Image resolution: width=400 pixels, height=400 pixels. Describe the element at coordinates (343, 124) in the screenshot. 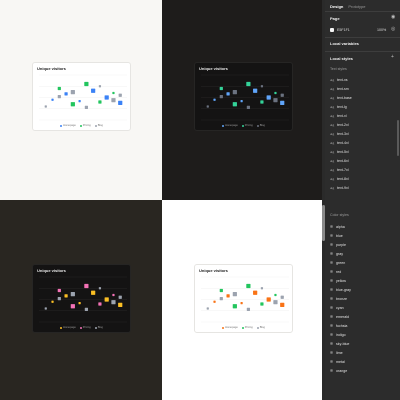

I see `style-label: text-2xl` at that location.